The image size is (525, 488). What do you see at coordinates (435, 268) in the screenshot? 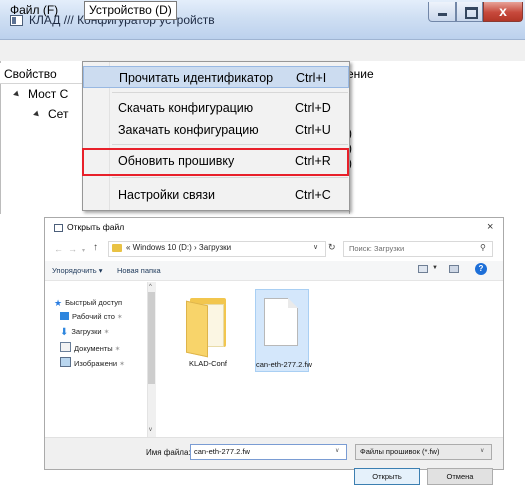
I see `chevron-down-icon: ▼` at bounding box center [435, 268].